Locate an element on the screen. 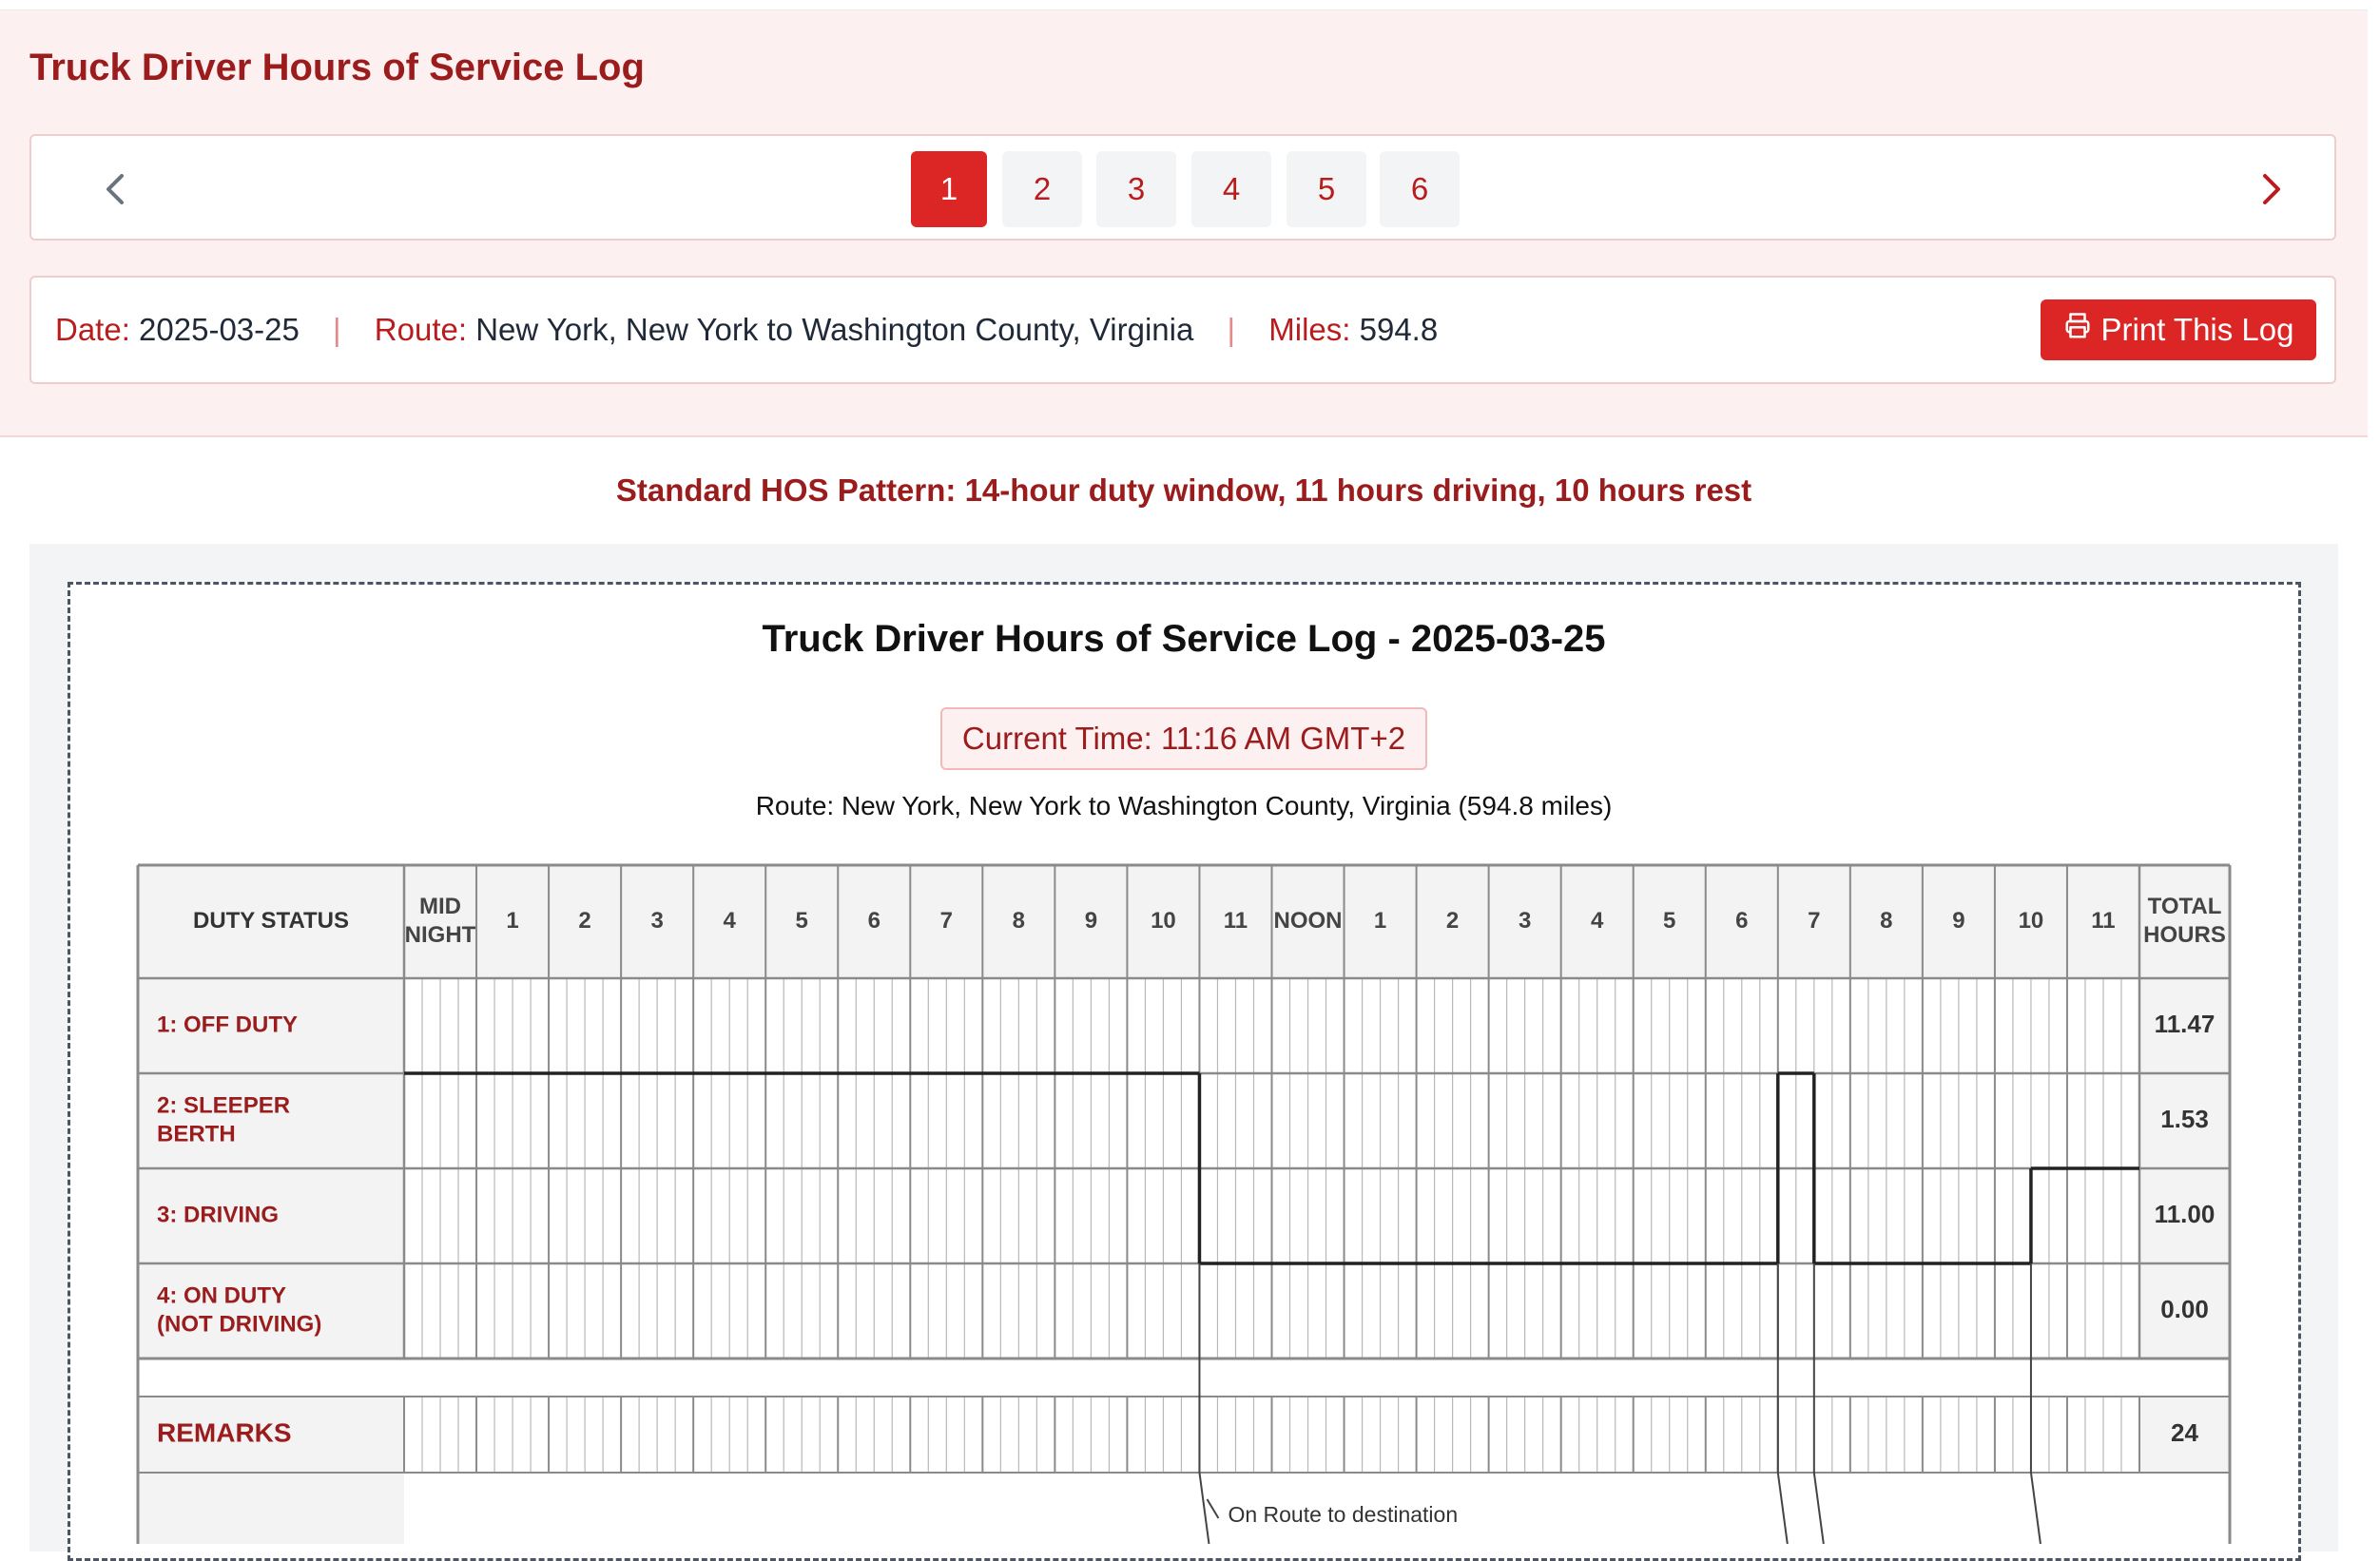  duty-row-total: 11.00 is located at coordinates (2185, 1214).